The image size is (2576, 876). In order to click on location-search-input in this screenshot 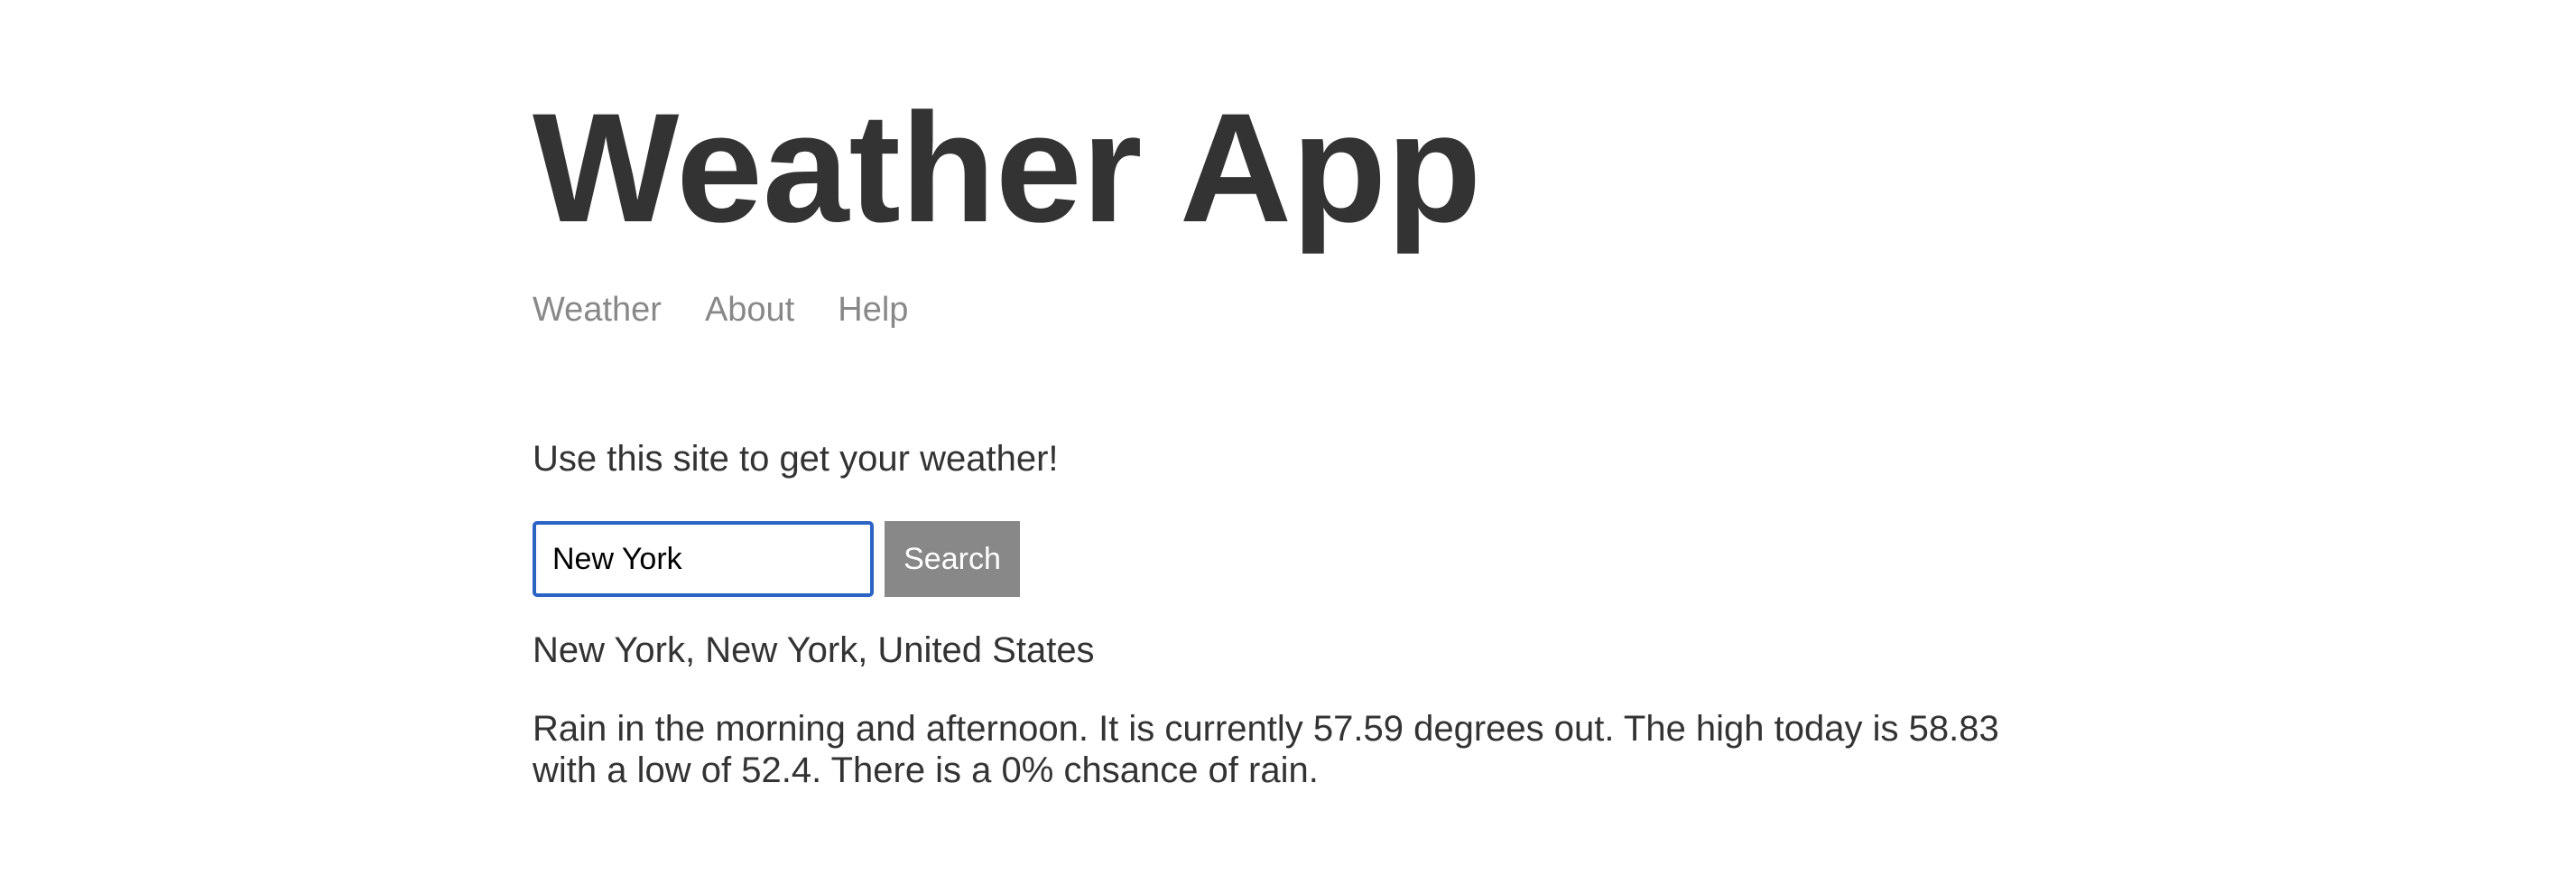, I will do `click(704, 559)`.